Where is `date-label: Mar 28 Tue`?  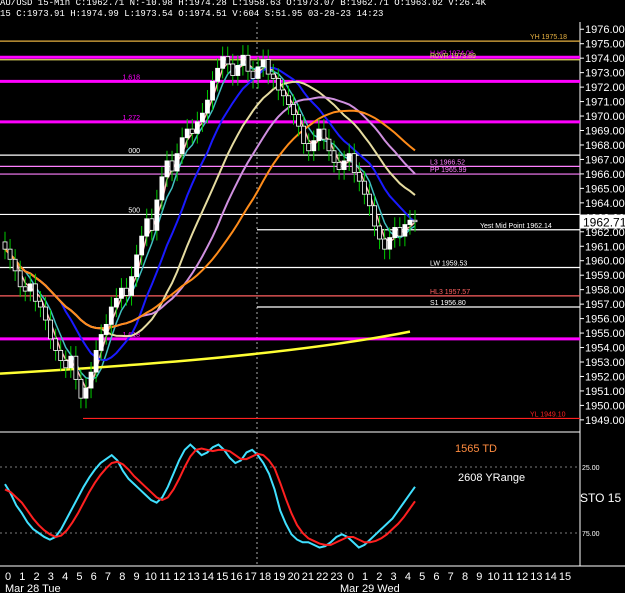
date-label: Mar 28 Tue is located at coordinates (33, 588).